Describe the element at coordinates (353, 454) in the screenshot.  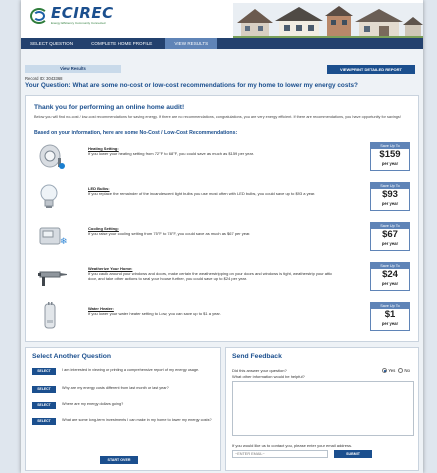
I see `submit-button: SUBMIT` at that location.